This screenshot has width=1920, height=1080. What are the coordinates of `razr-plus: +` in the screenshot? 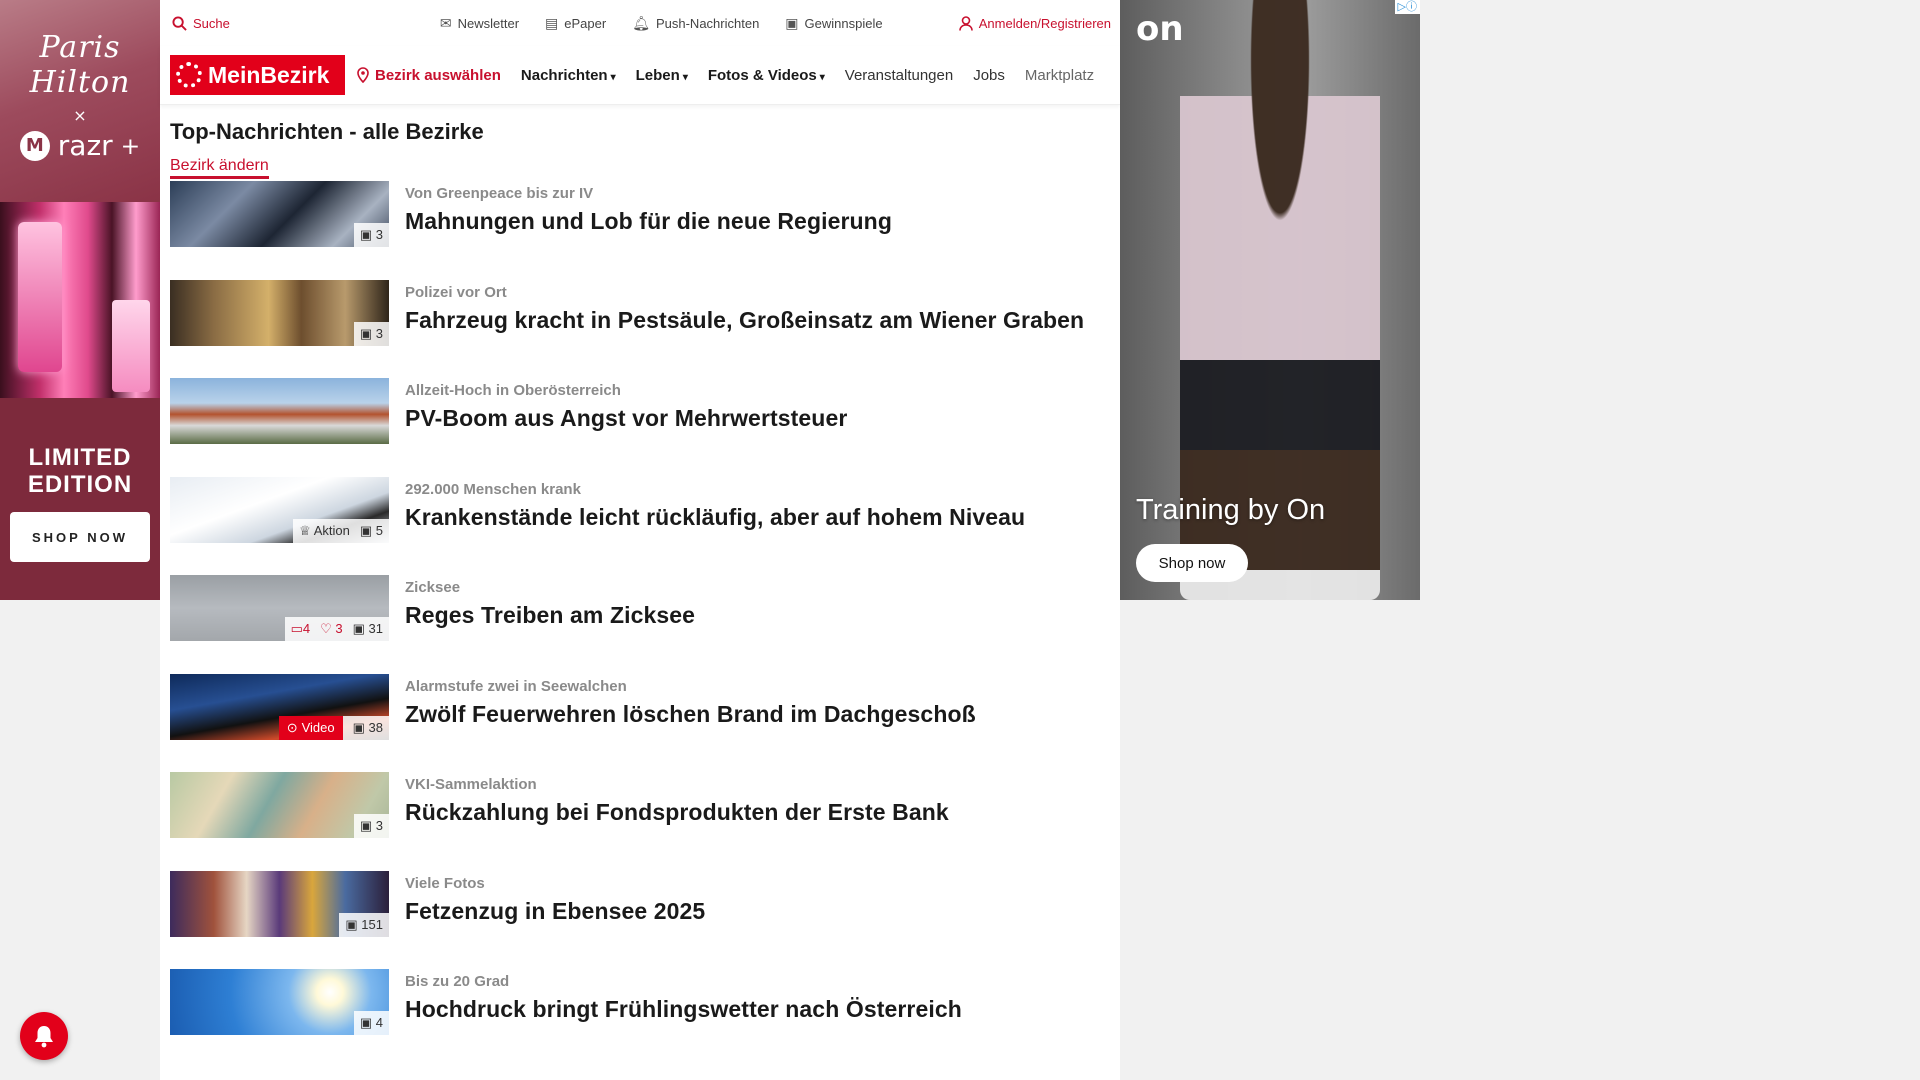 It's located at (130, 145).